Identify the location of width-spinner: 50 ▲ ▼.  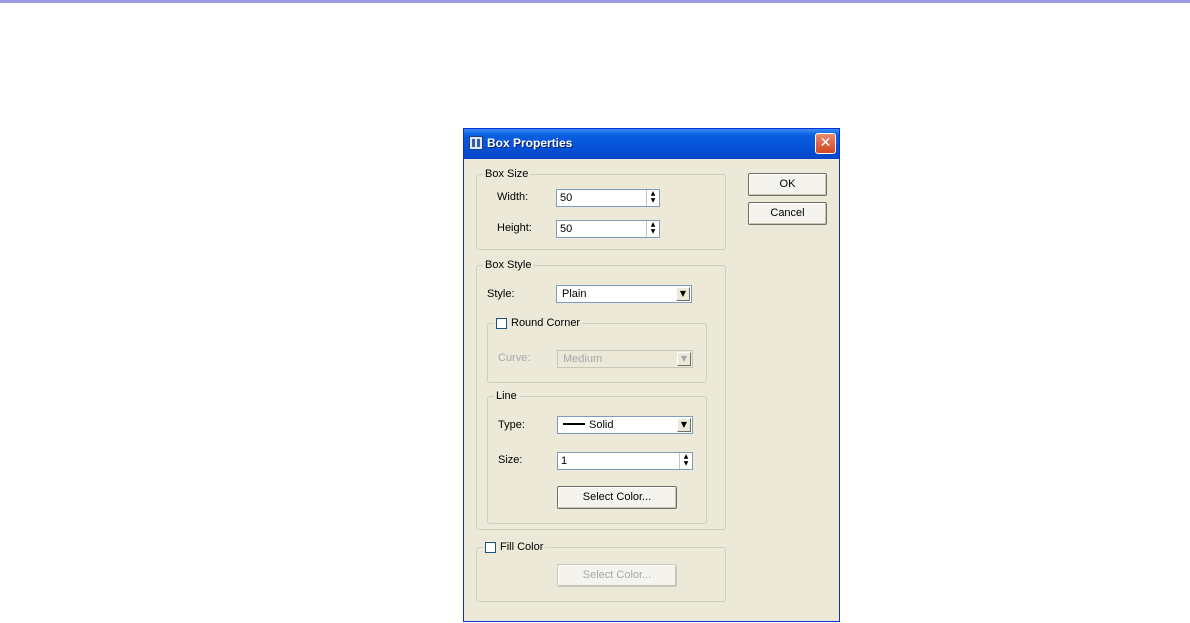
(608, 198).